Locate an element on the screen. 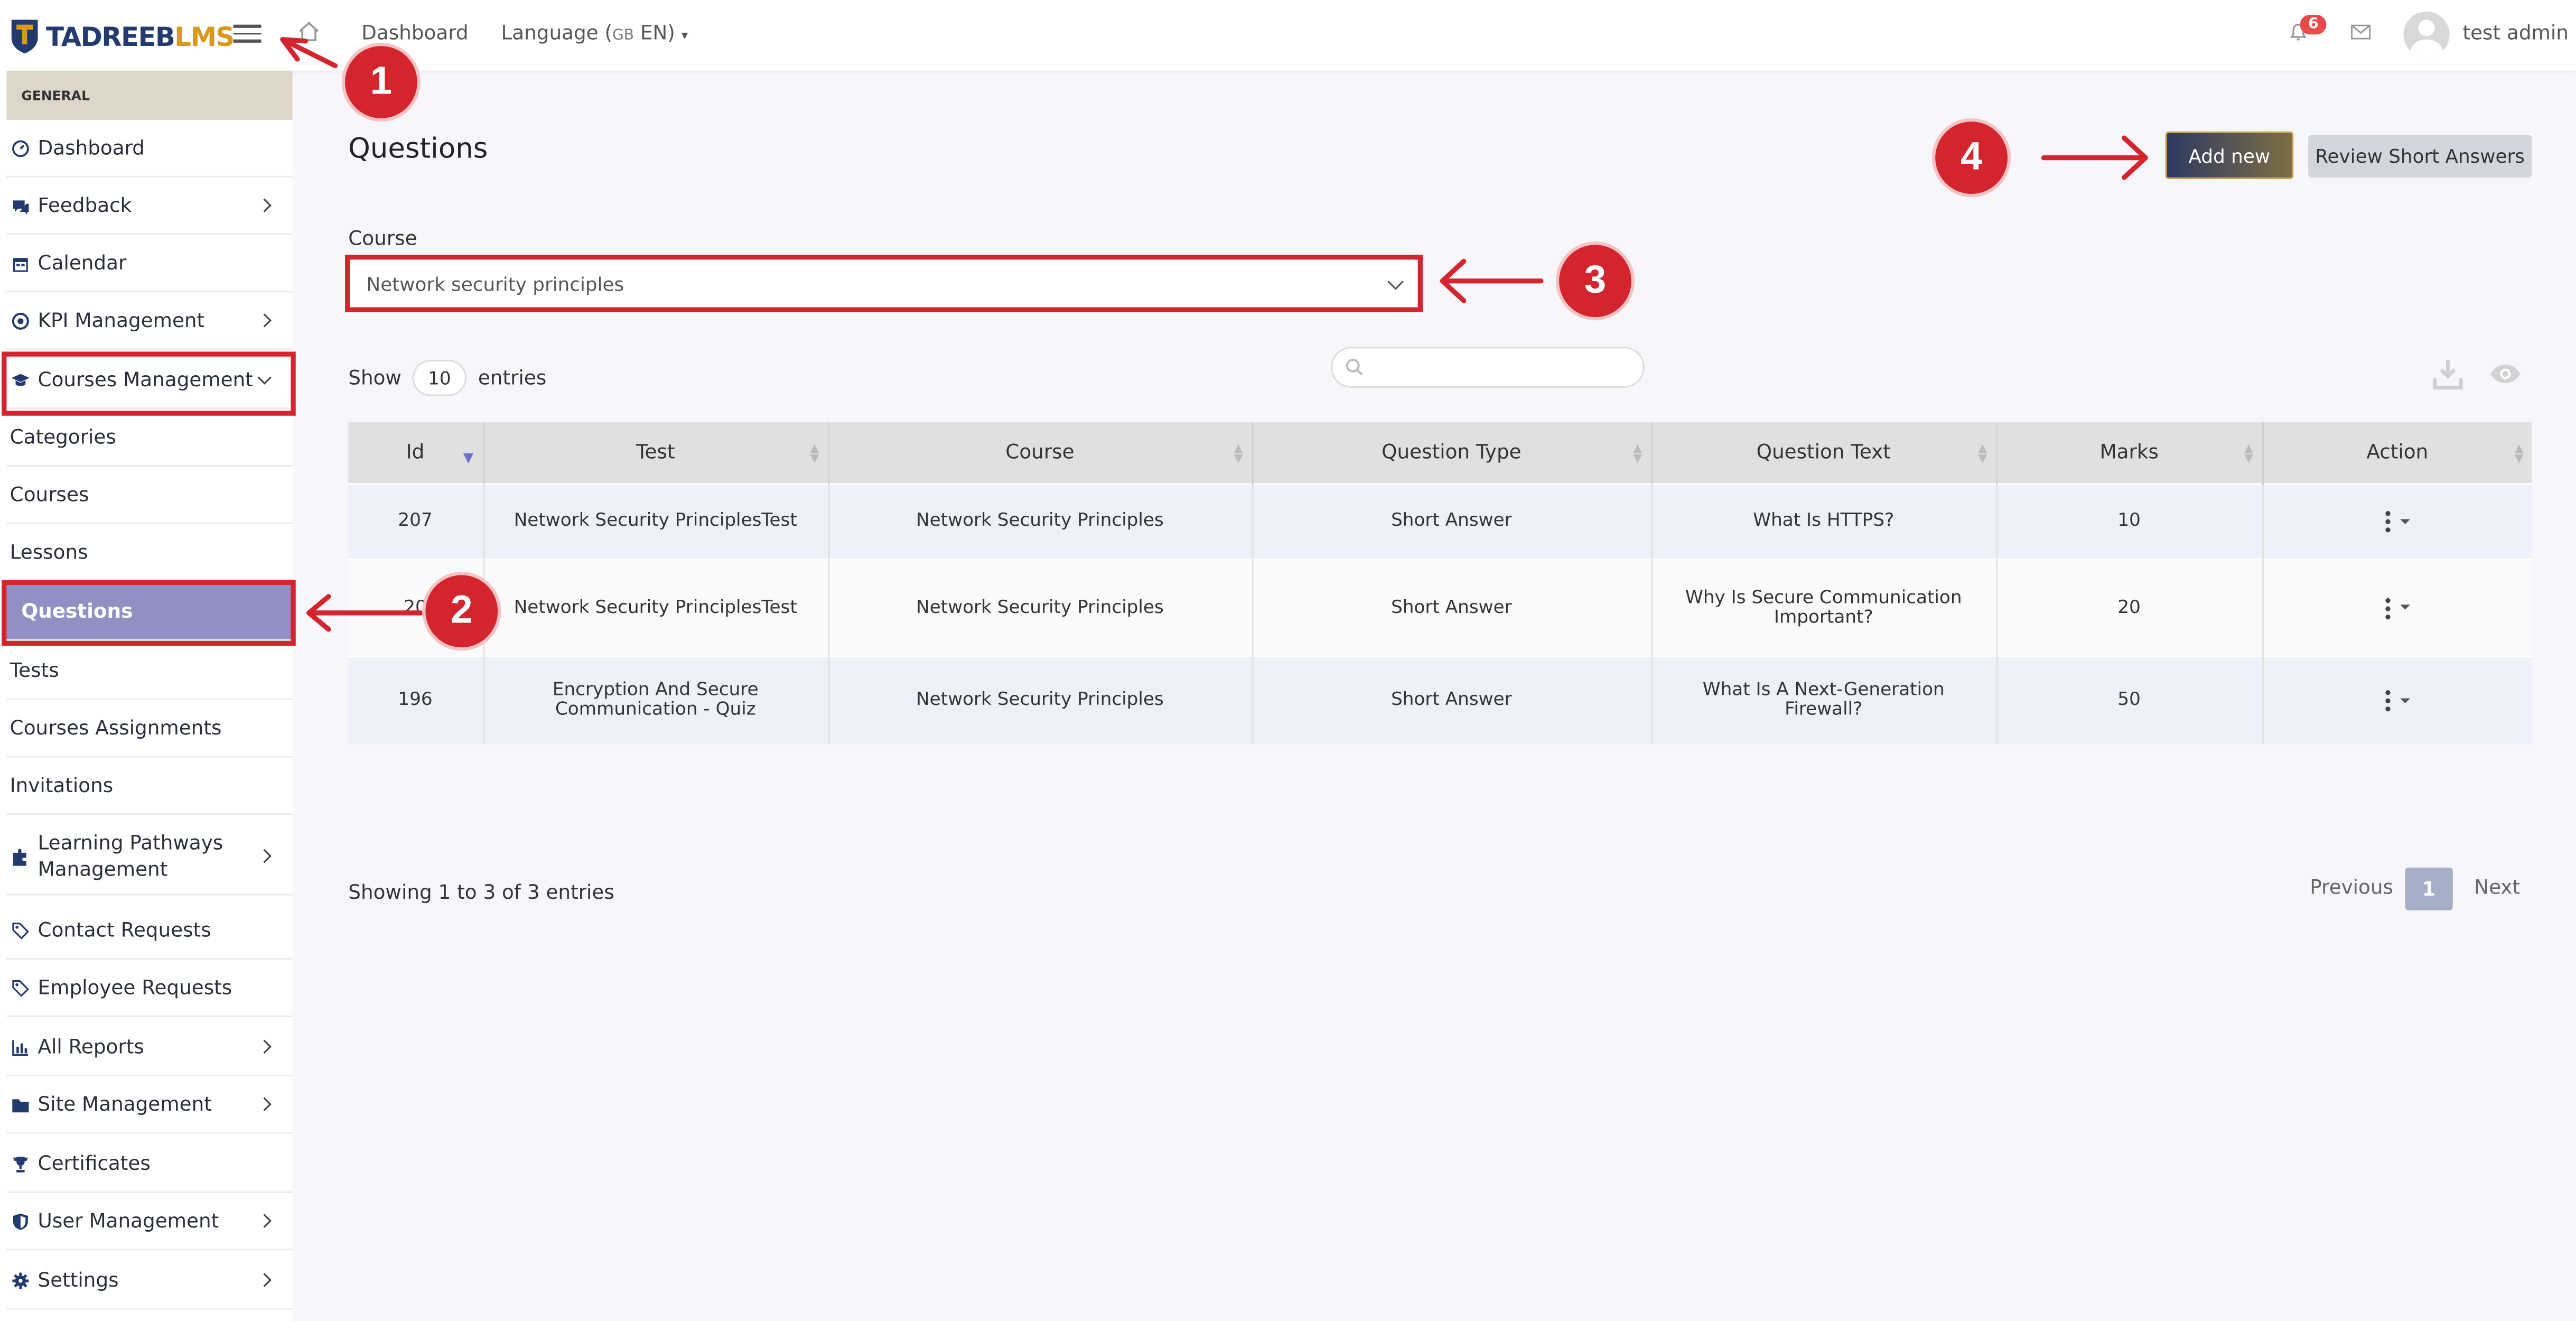 This screenshot has width=2576, height=1321. highlight-box-course-select is located at coordinates (884, 283).